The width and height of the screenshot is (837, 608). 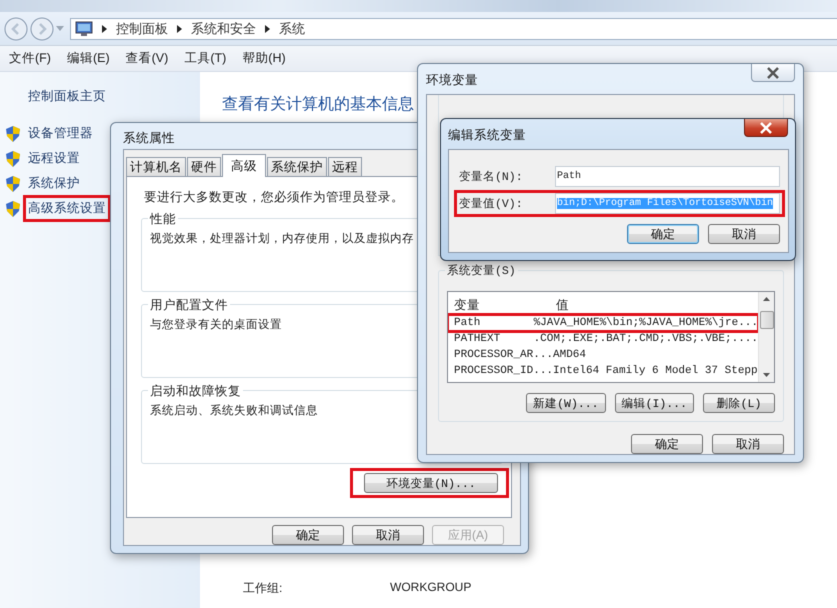 I want to click on scrollbar, so click(x=766, y=337).